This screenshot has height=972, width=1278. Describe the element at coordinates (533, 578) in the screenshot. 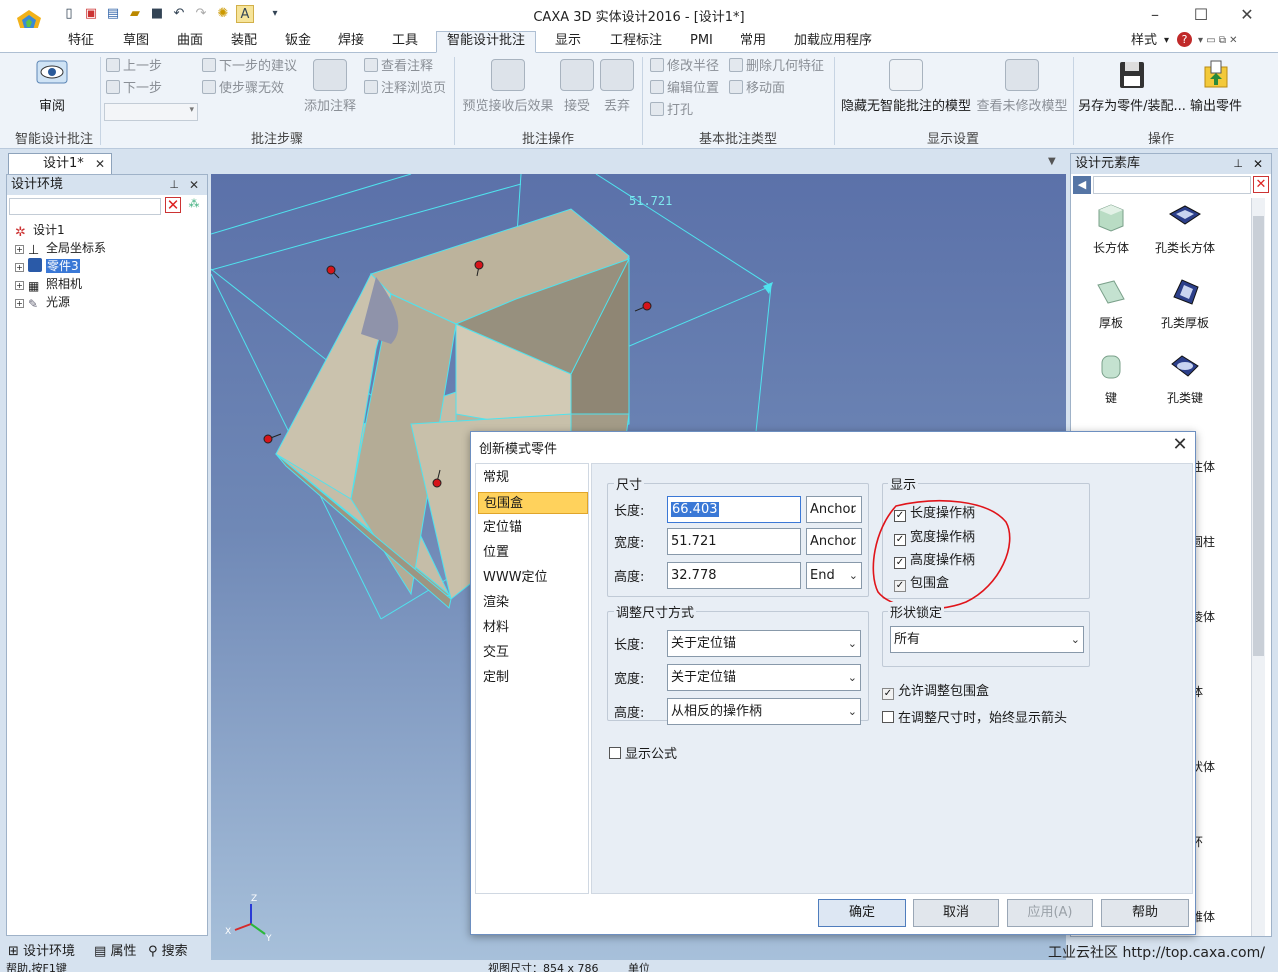

I see `nav-www-position: WWW定位` at that location.